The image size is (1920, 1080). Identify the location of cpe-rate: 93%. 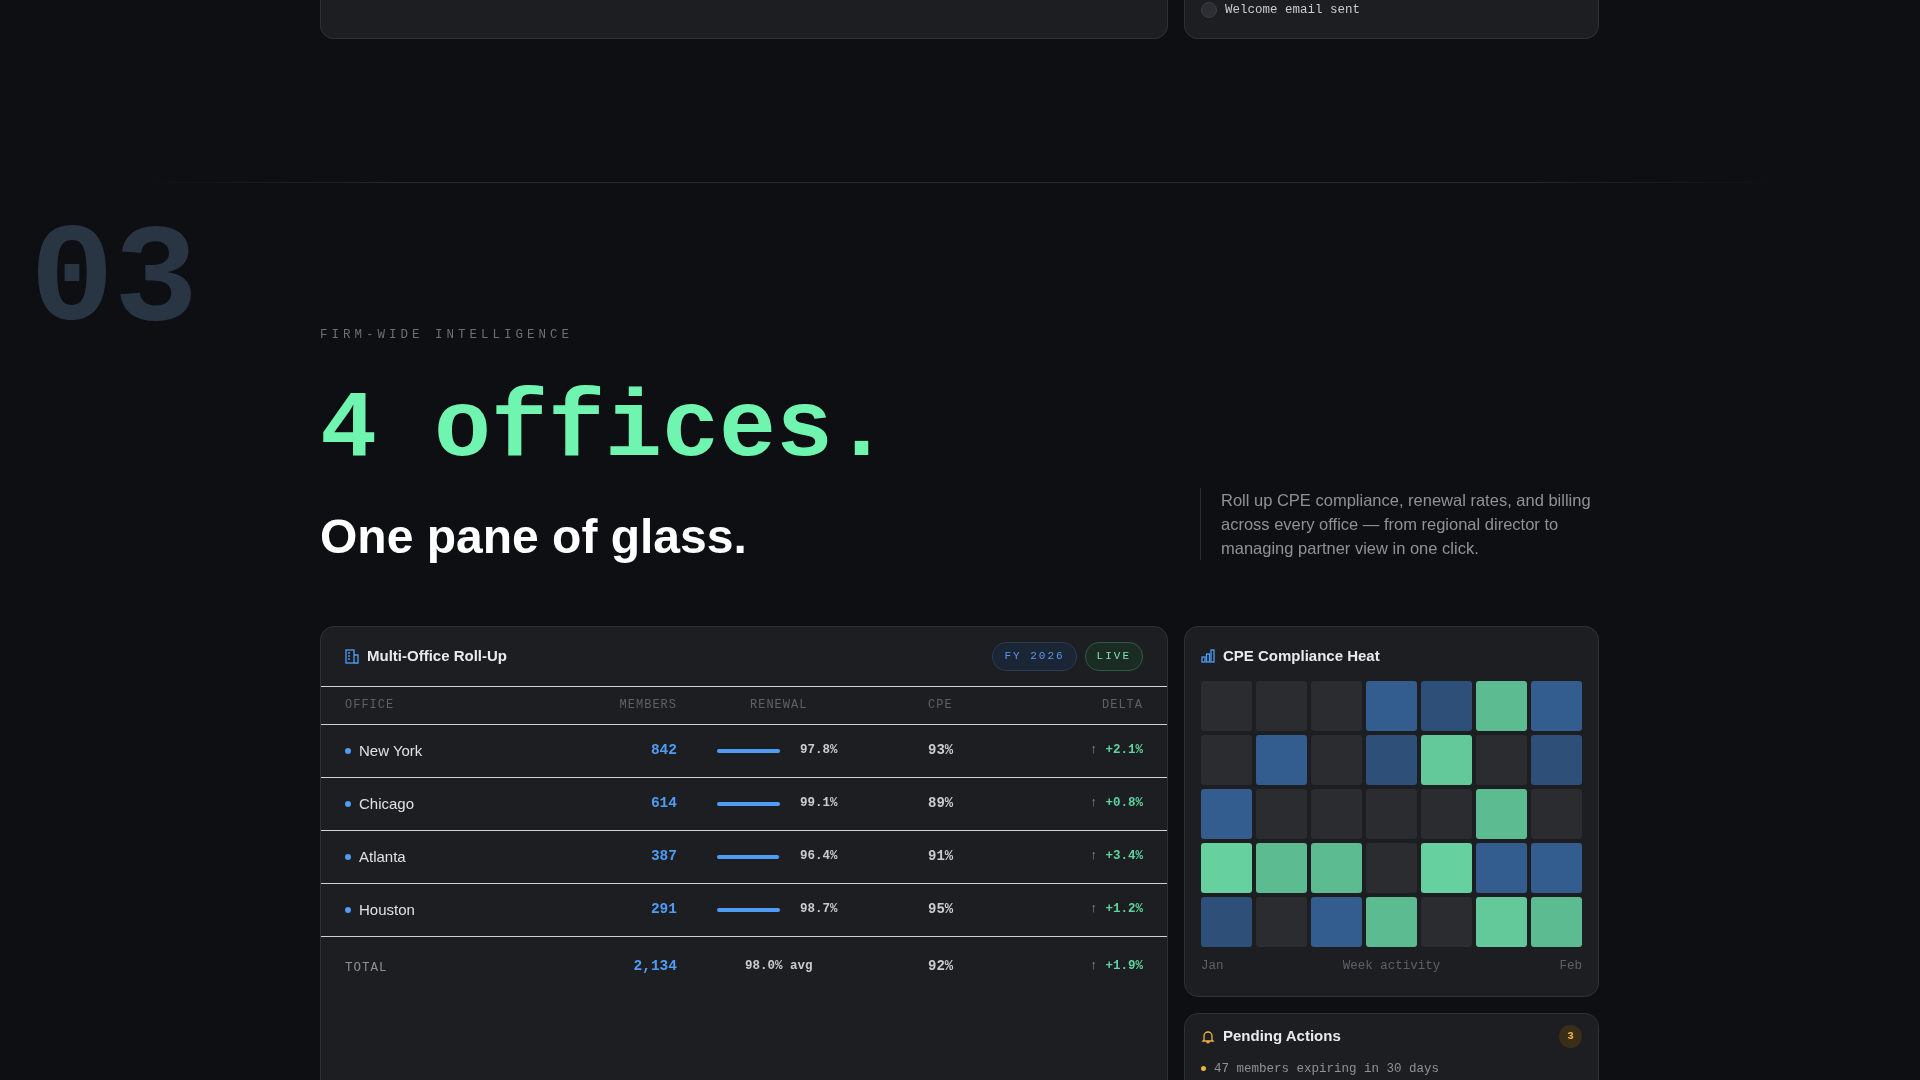
(941, 751).